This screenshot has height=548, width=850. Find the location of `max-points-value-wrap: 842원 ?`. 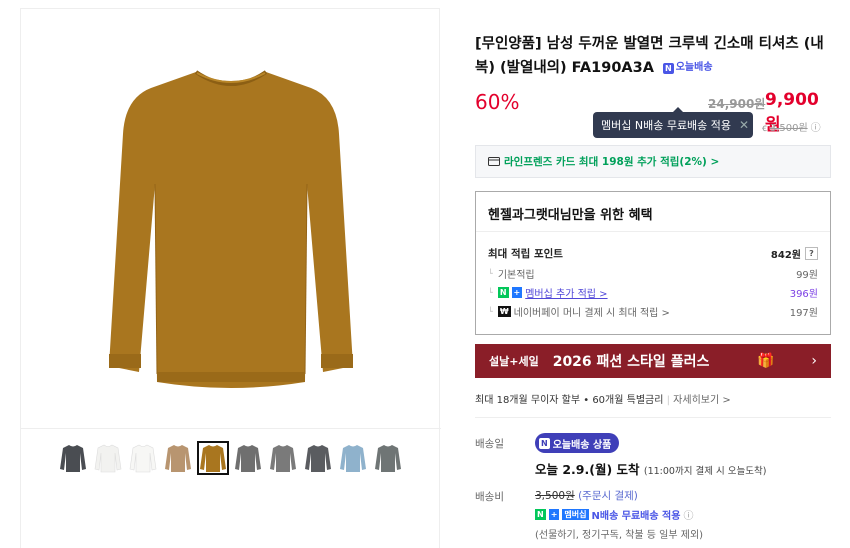

max-points-value-wrap: 842원 ? is located at coordinates (794, 253).